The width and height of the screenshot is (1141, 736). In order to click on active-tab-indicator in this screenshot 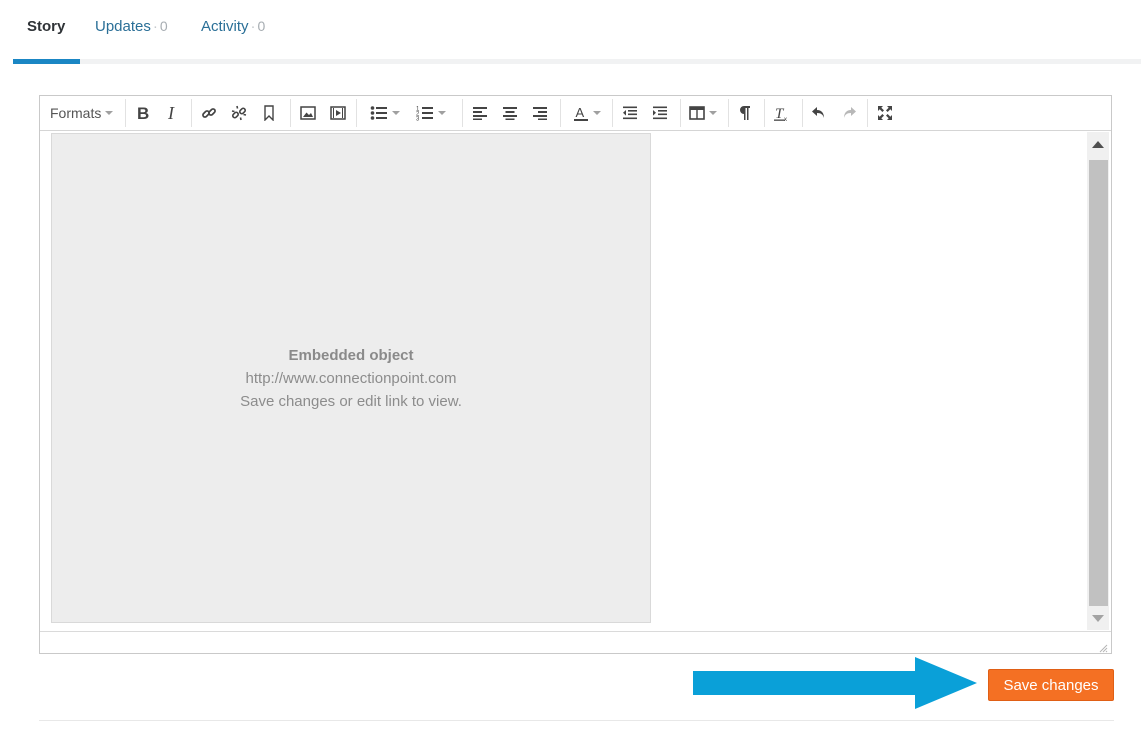, I will do `click(46, 61)`.